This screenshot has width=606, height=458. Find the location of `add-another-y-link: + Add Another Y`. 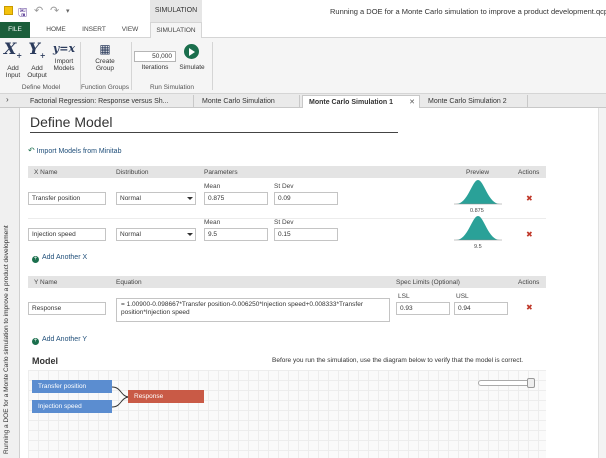

add-another-y-link: + Add Another Y is located at coordinates (59, 340).